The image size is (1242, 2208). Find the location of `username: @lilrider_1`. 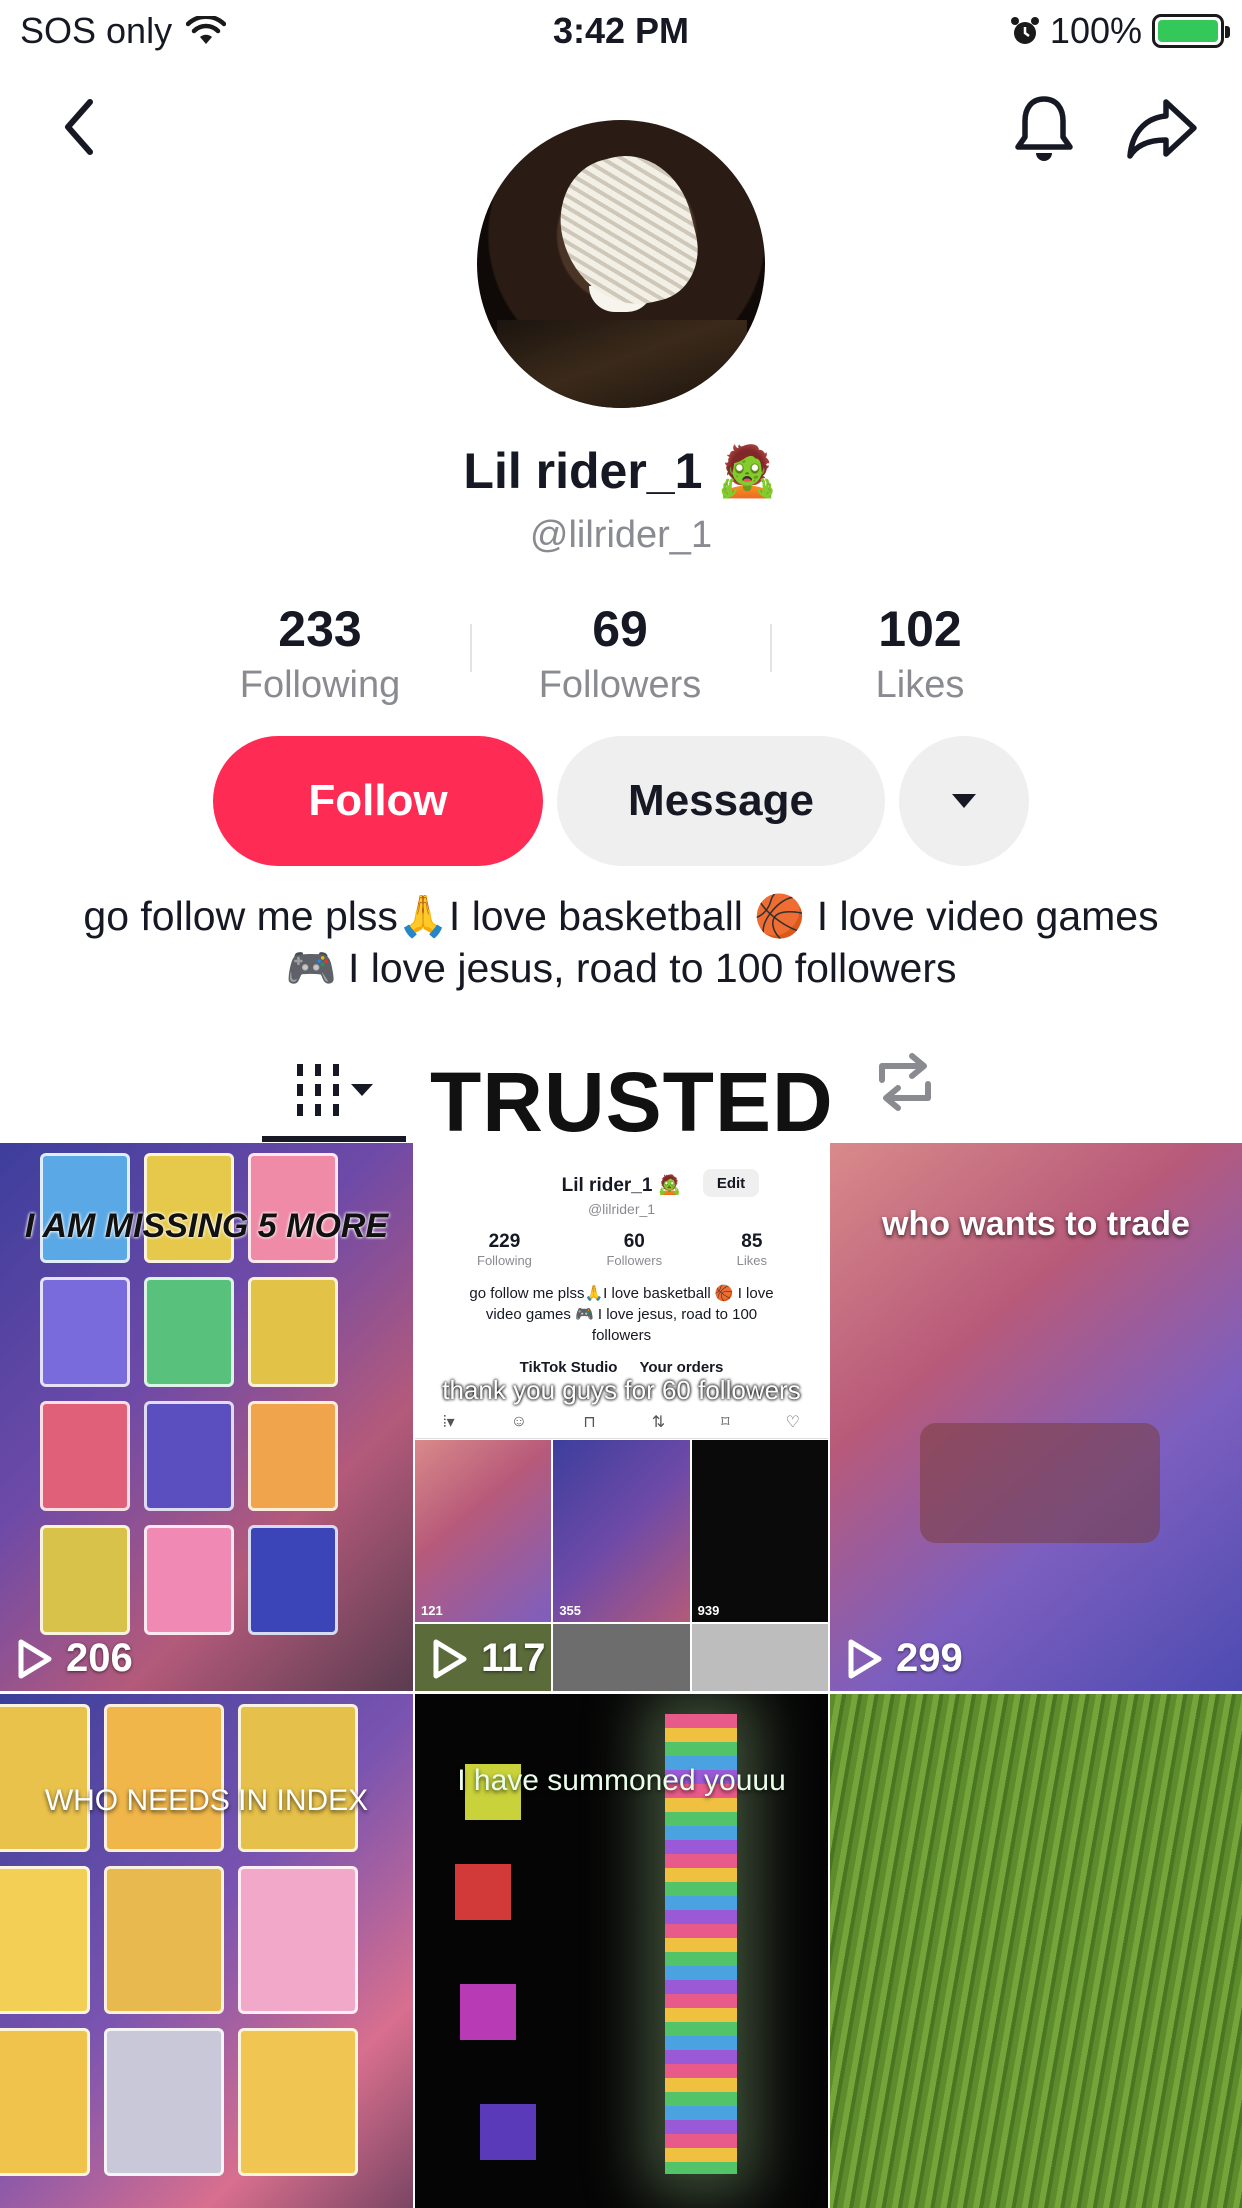

username: @lilrider_1 is located at coordinates (621, 535).